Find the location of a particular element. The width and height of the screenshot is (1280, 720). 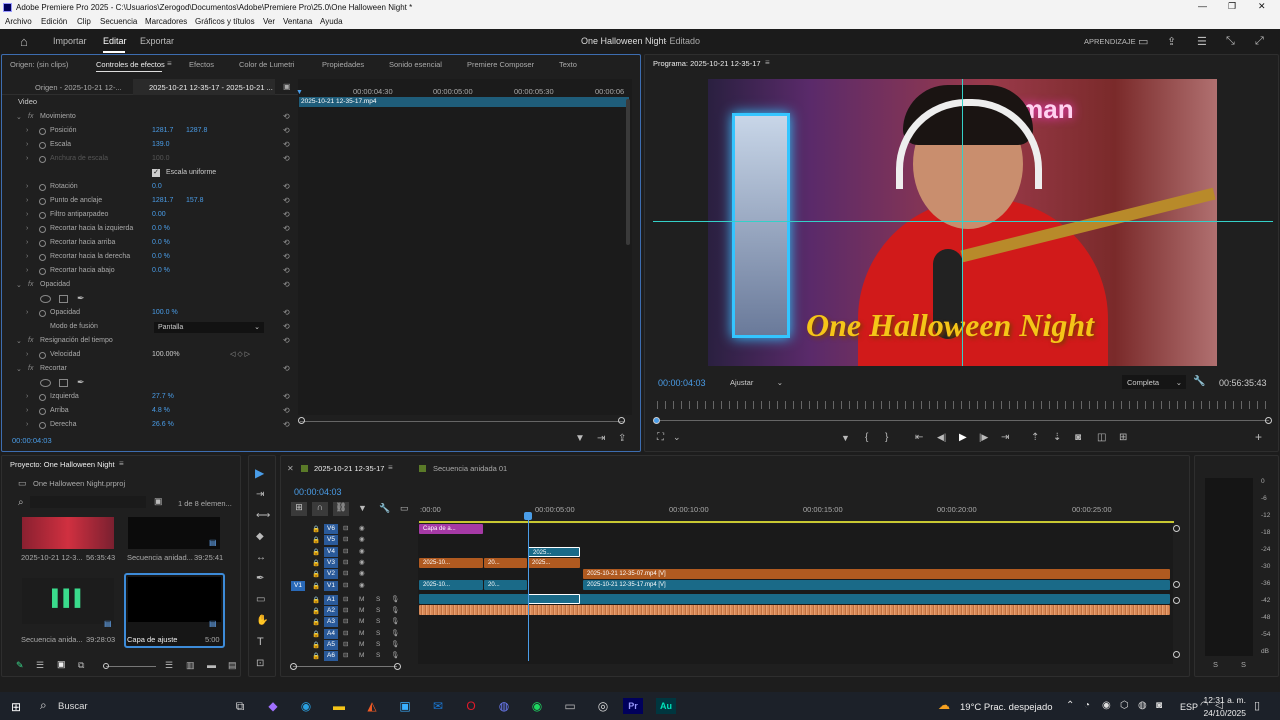

mark-in-icon: { is located at coordinates (866, 437).